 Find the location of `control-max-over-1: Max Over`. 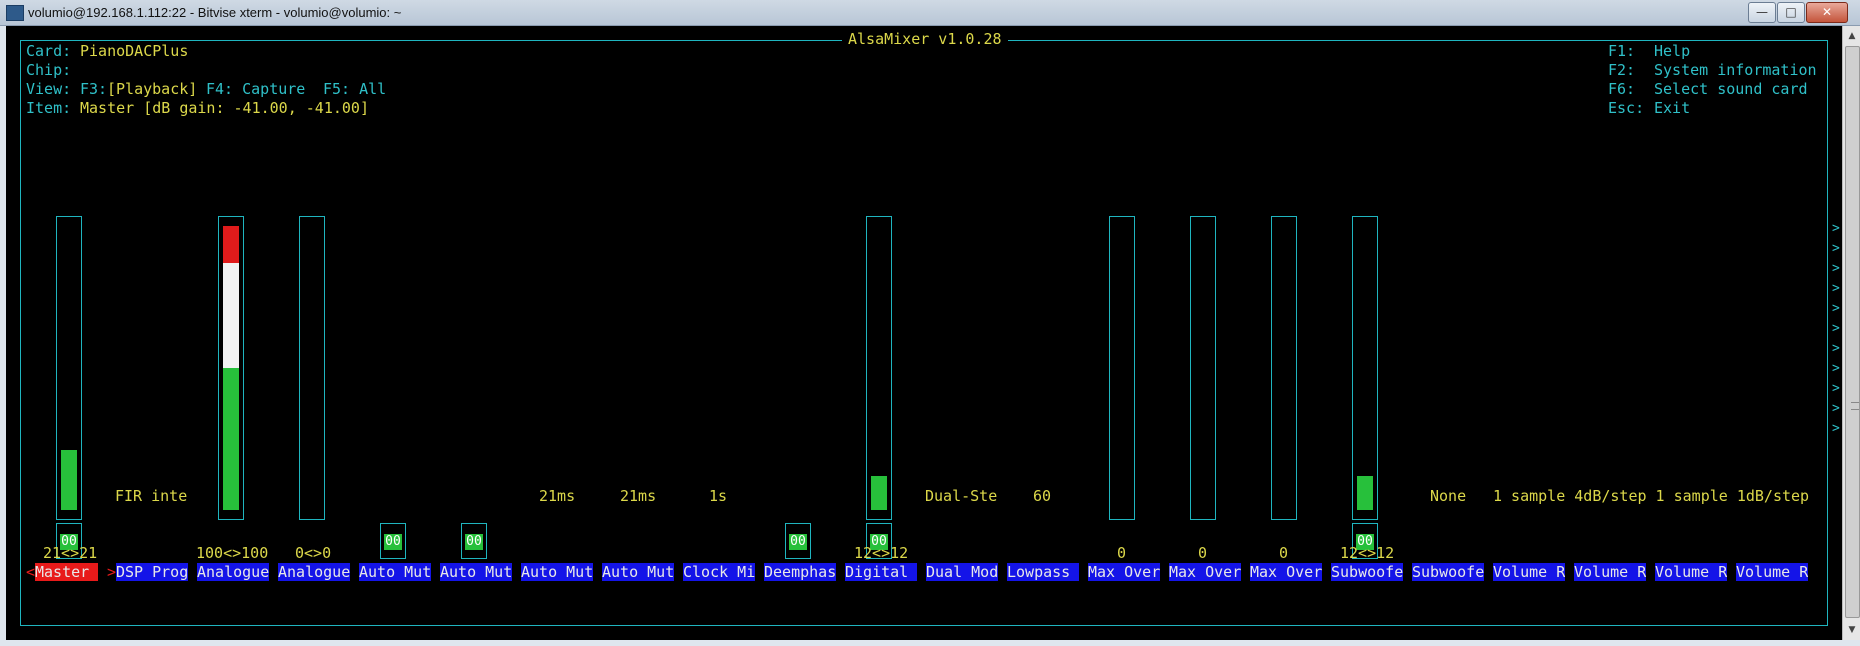

control-max-over-1: Max Over is located at coordinates (1124, 572).